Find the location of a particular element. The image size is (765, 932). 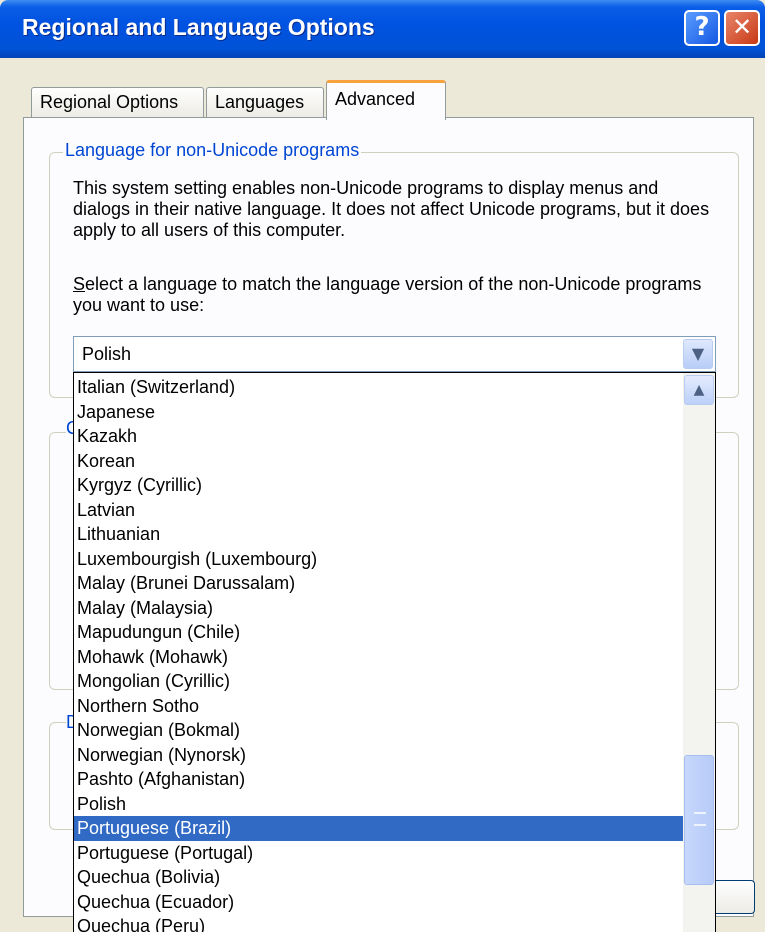

grip-icon is located at coordinates (700, 819).